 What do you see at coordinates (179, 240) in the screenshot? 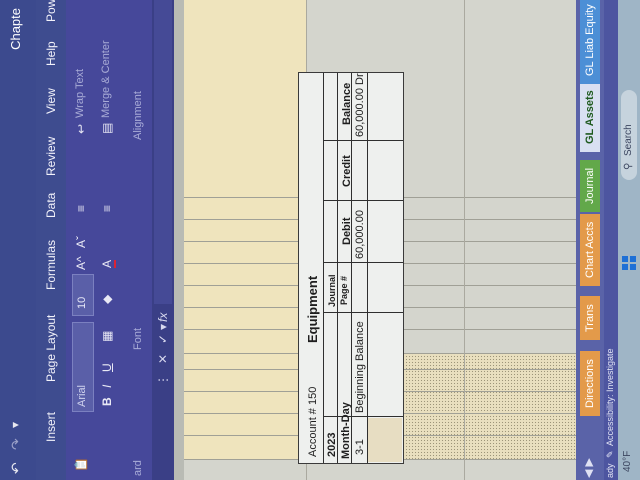
I see `column-headers` at bounding box center [179, 240].